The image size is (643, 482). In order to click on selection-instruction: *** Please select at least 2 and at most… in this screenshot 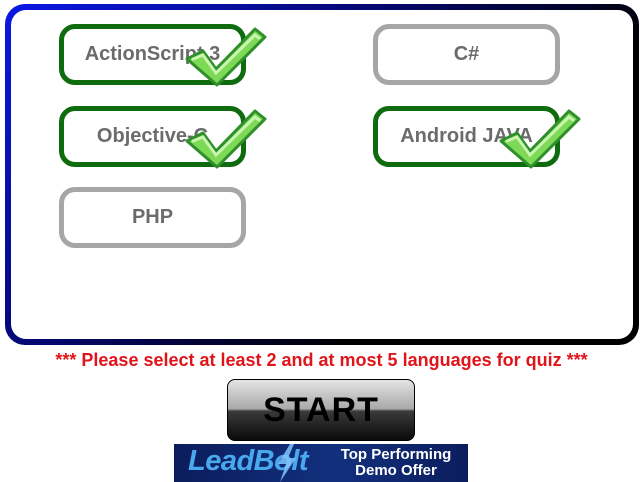, I will do `click(321, 360)`.